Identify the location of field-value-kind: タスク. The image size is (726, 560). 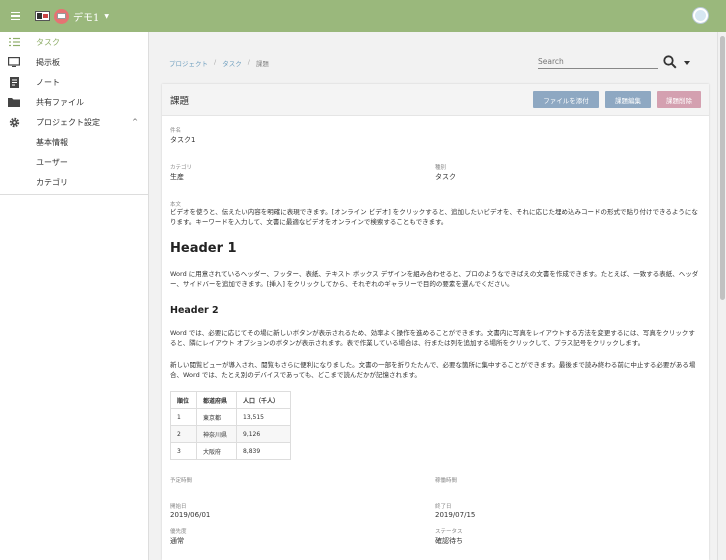
(445, 177).